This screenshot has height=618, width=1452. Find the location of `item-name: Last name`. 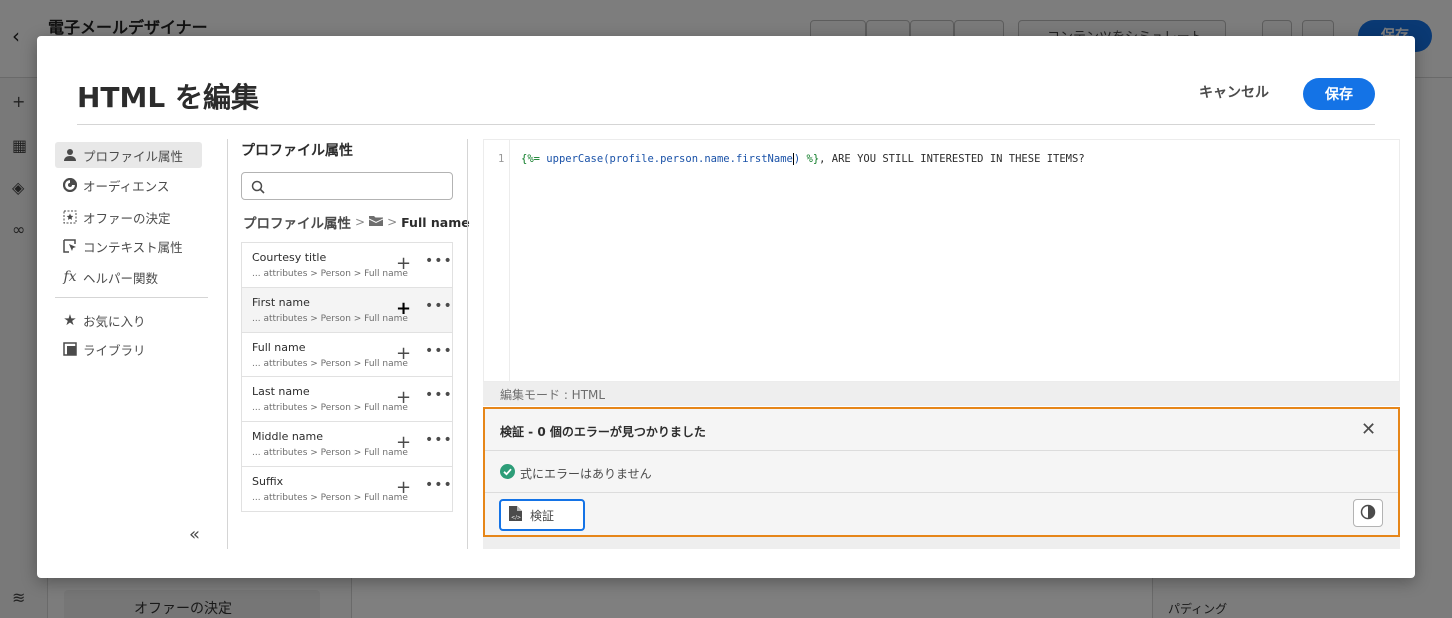

item-name: Last name is located at coordinates (281, 392).